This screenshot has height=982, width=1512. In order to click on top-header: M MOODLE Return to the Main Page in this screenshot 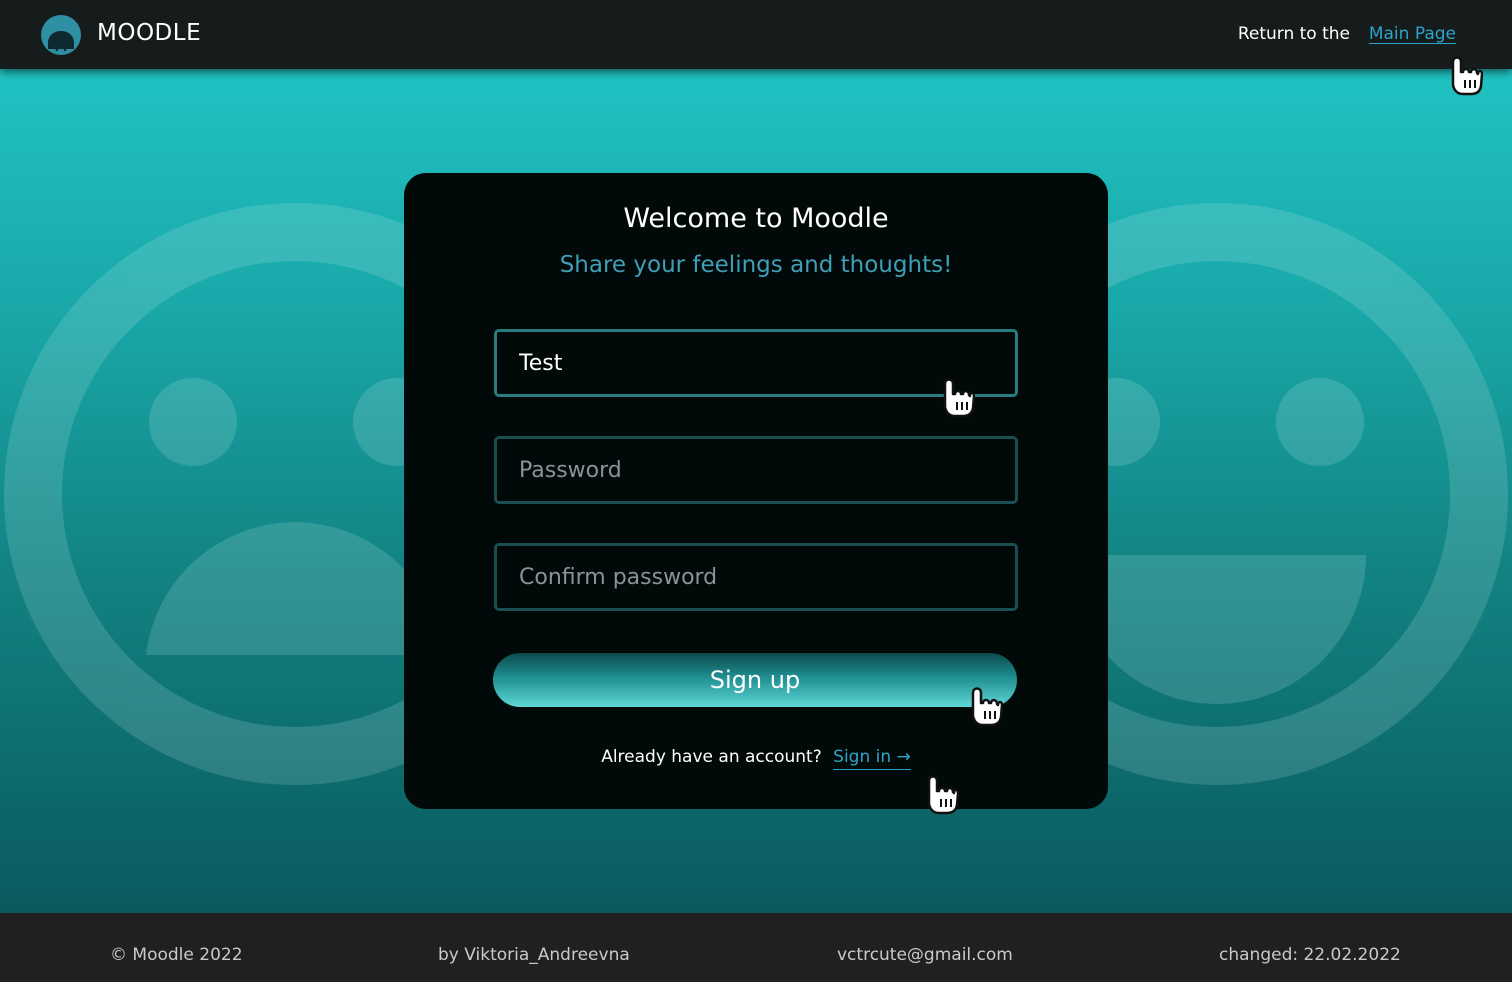, I will do `click(756, 34)`.